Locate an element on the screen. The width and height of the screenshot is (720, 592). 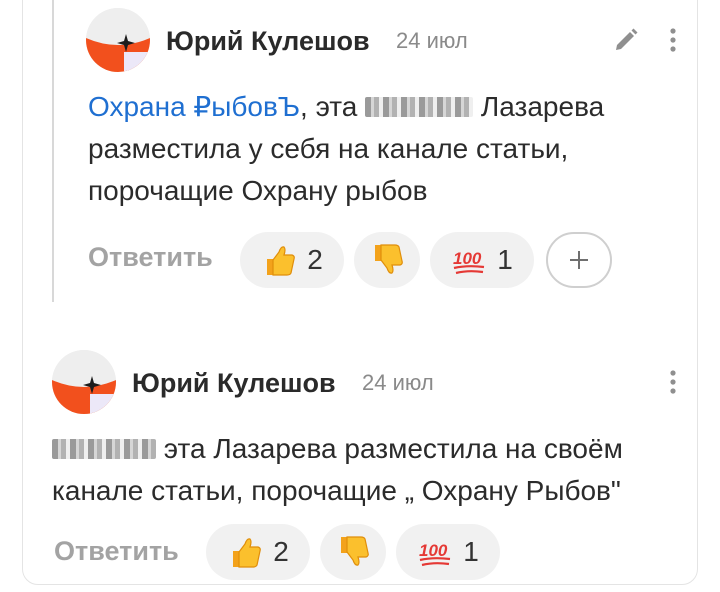
mention-link: Охрана ₽ыбовЪ is located at coordinates (194, 106).